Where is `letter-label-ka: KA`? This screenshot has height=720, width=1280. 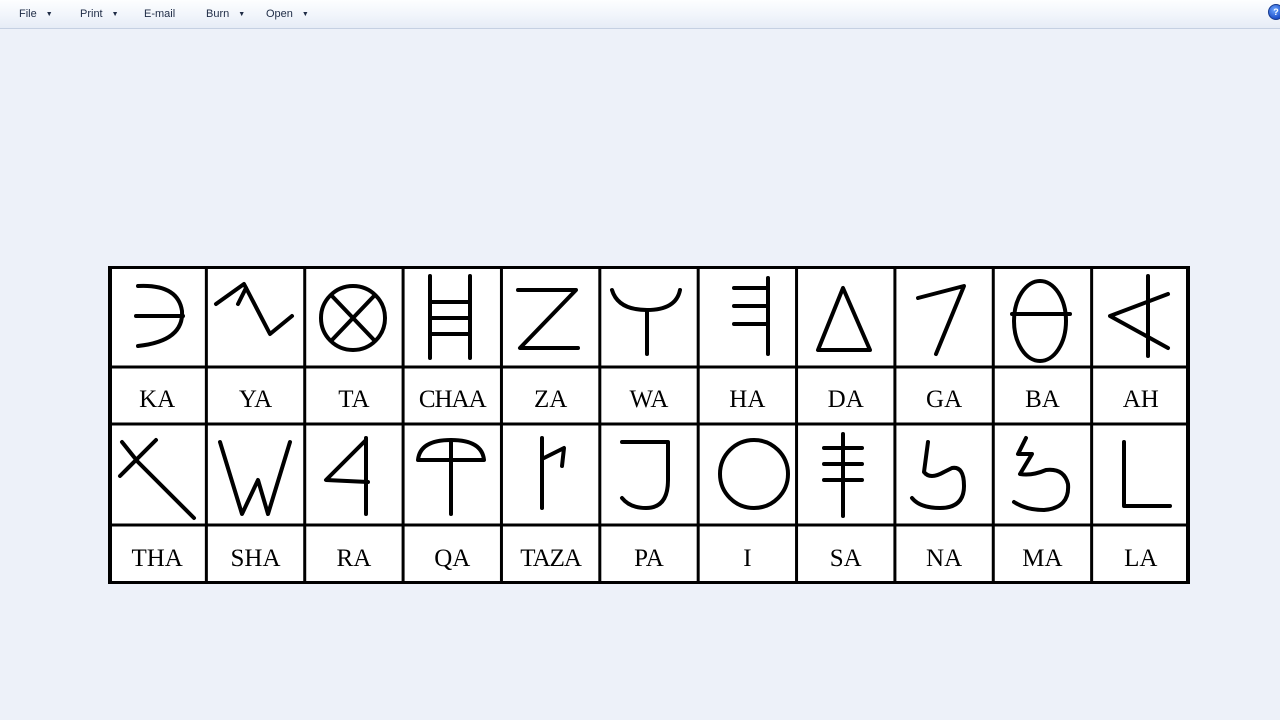 letter-label-ka: KA is located at coordinates (157, 399).